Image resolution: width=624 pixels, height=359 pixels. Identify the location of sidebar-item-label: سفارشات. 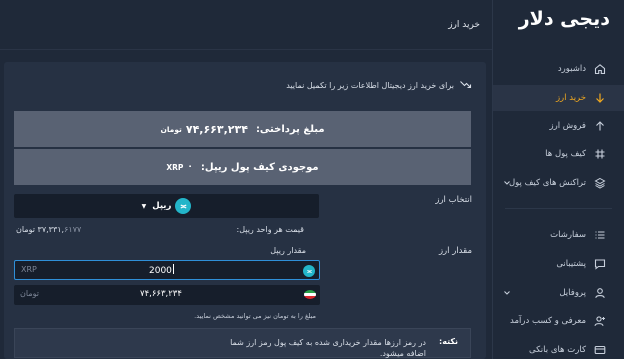
(568, 235).